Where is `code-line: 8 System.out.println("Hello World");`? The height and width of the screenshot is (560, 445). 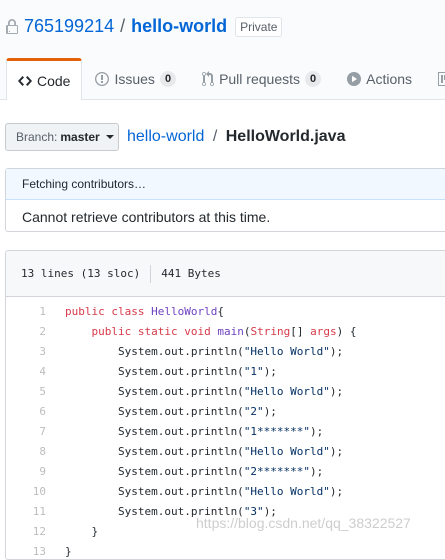
code-line: 8 System.out.println("Hello World"); is located at coordinates (225, 451).